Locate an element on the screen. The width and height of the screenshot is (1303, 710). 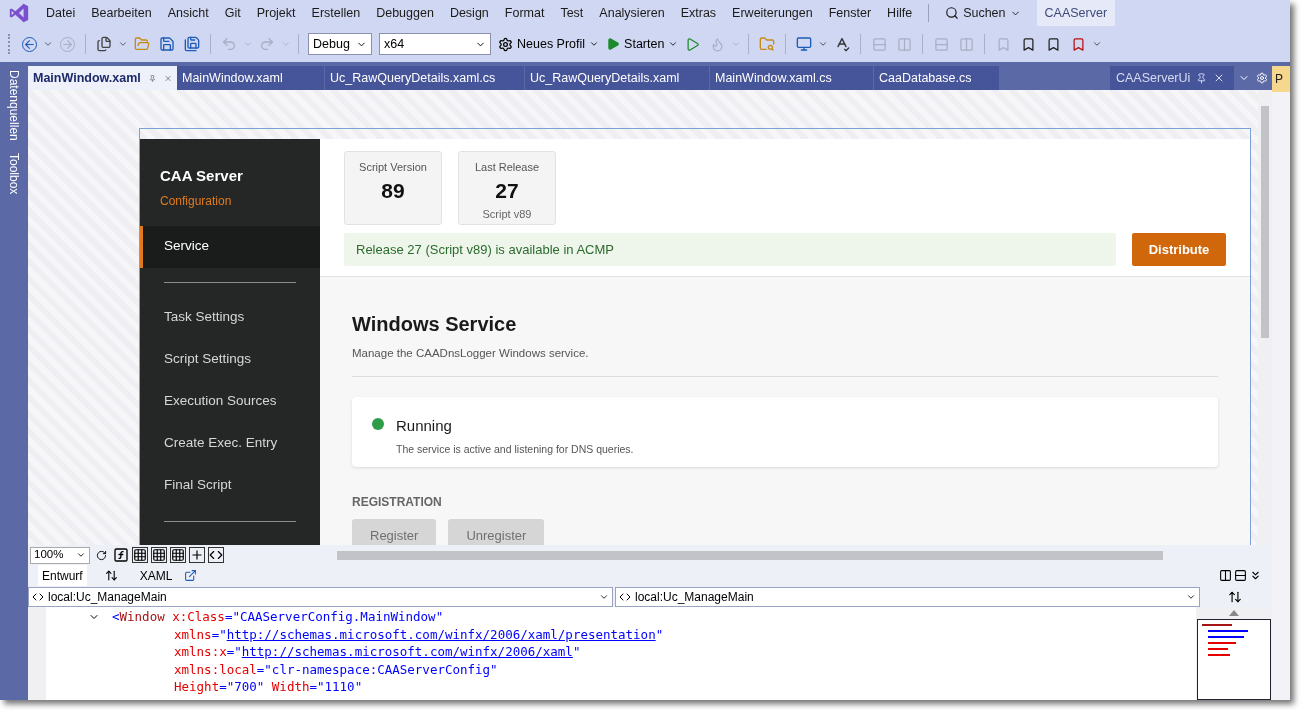
menu-item: Erstellen is located at coordinates (336, 13).